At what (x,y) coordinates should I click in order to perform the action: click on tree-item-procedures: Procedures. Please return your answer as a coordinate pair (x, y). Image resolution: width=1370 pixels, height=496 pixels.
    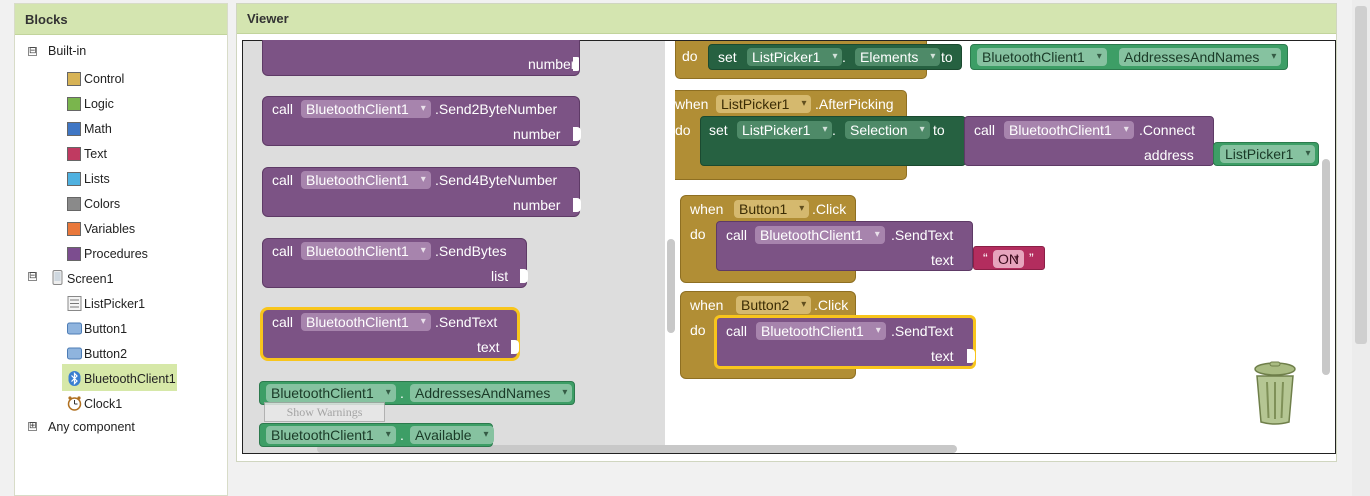
    Looking at the image, I should click on (142, 254).